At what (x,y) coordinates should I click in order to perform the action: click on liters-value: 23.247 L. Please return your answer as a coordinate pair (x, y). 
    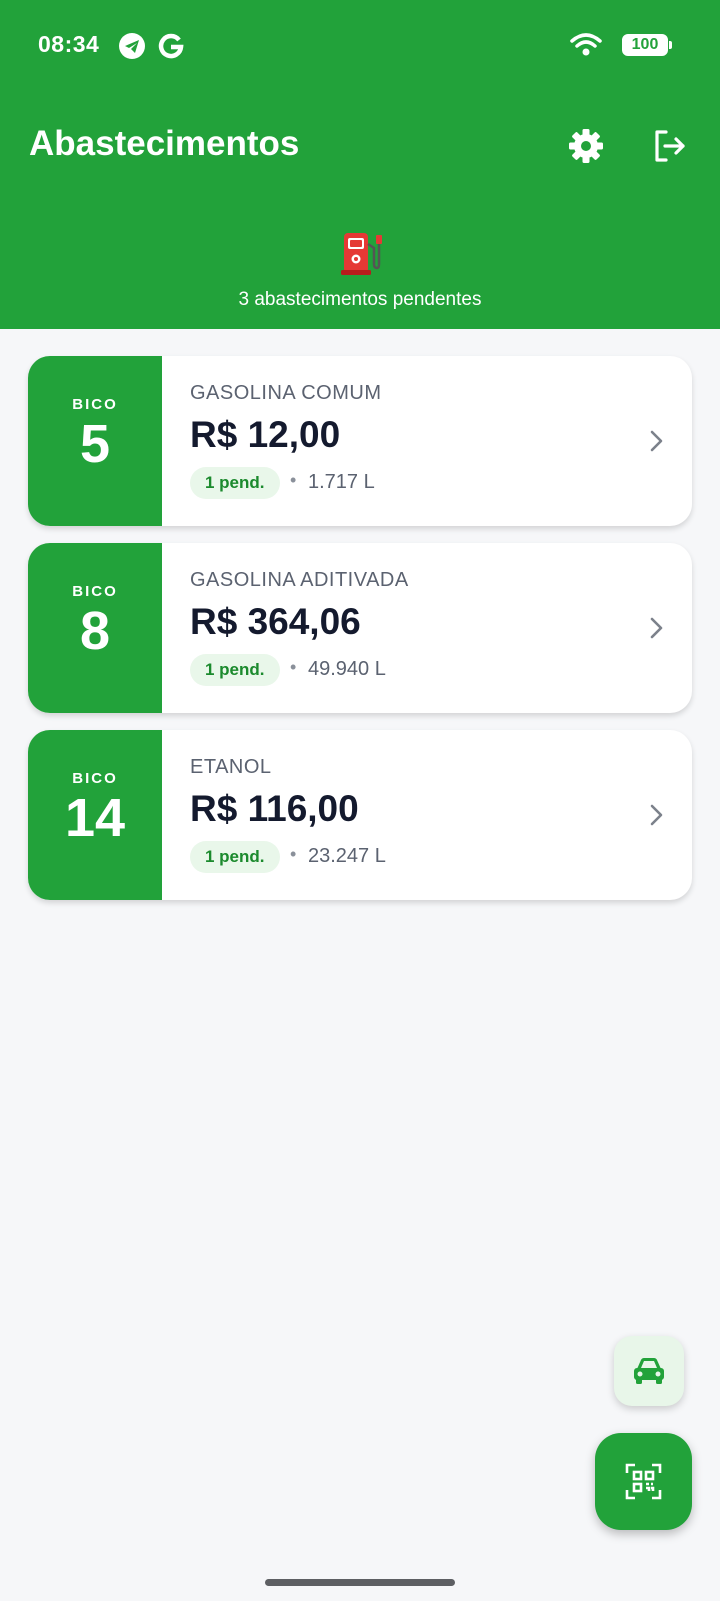
    Looking at the image, I should click on (347, 856).